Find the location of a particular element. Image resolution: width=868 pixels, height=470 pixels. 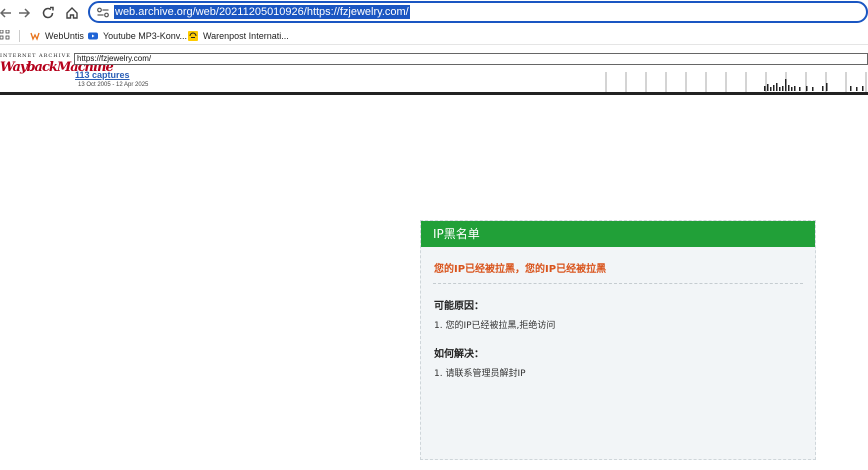

webuntis-icon is located at coordinates (35, 36).